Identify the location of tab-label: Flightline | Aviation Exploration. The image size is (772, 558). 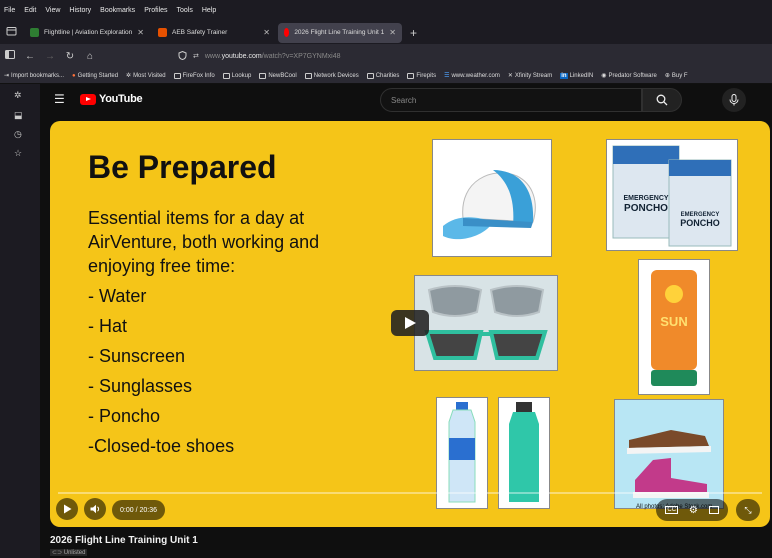
(88, 32).